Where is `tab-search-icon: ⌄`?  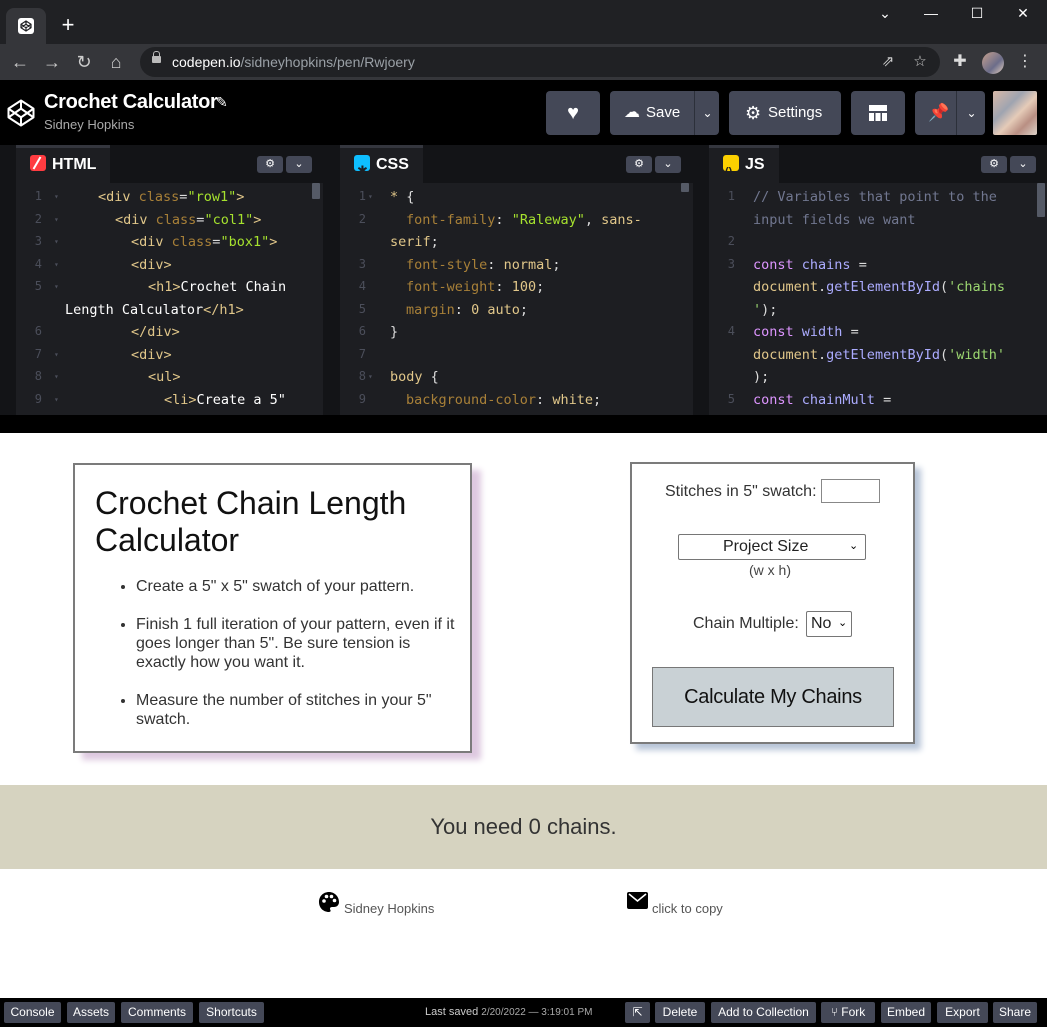
tab-search-icon: ⌄ is located at coordinates (885, 14).